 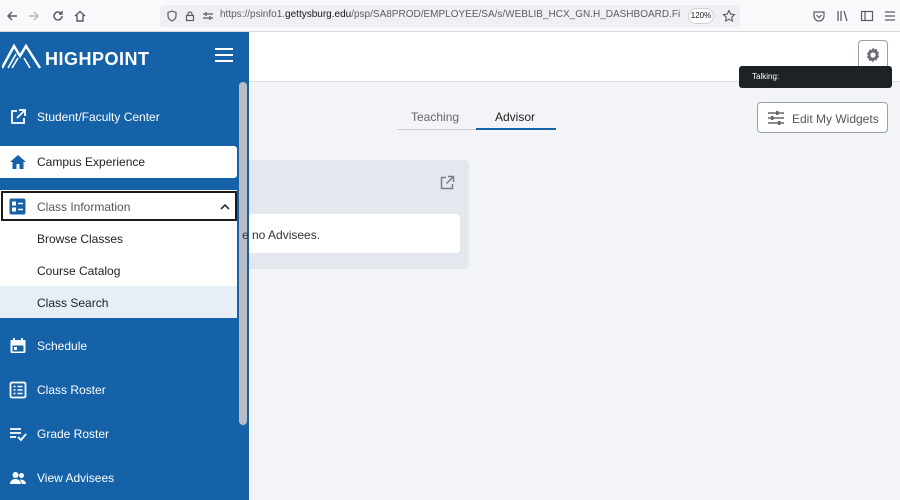 I want to click on sidebar-item-label: Class Roster, so click(x=71, y=390).